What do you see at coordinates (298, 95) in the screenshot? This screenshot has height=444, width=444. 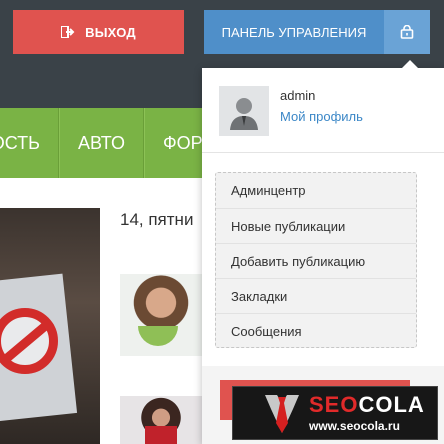 I see `username: admin` at bounding box center [298, 95].